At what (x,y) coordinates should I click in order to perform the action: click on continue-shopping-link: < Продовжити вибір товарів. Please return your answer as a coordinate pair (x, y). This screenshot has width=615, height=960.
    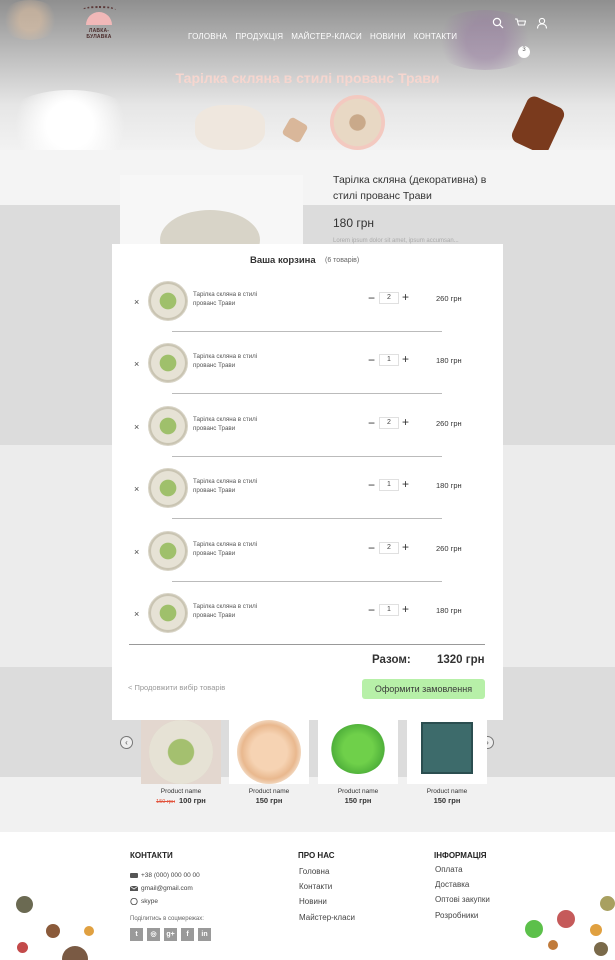
    Looking at the image, I should click on (176, 687).